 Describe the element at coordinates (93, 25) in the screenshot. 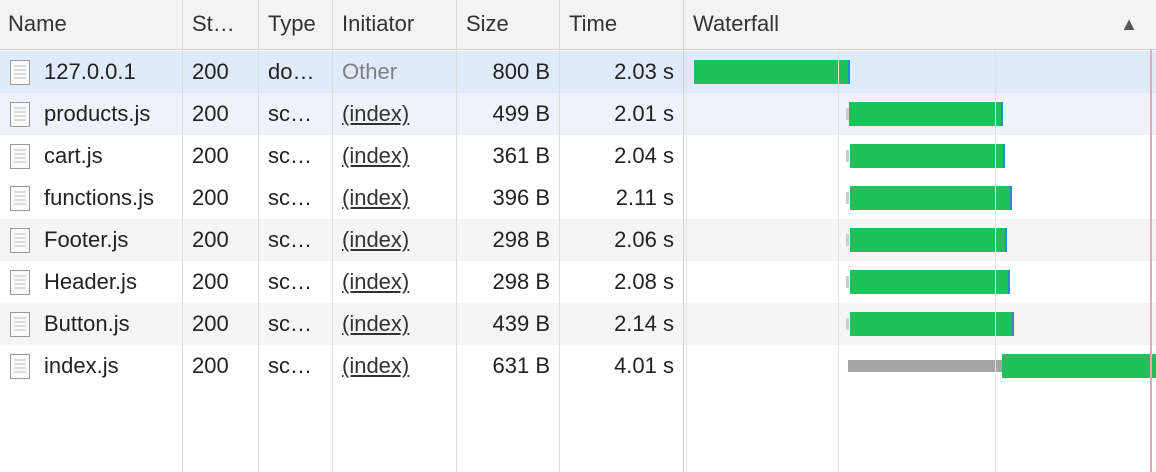

I see `column-header-name: Name` at that location.